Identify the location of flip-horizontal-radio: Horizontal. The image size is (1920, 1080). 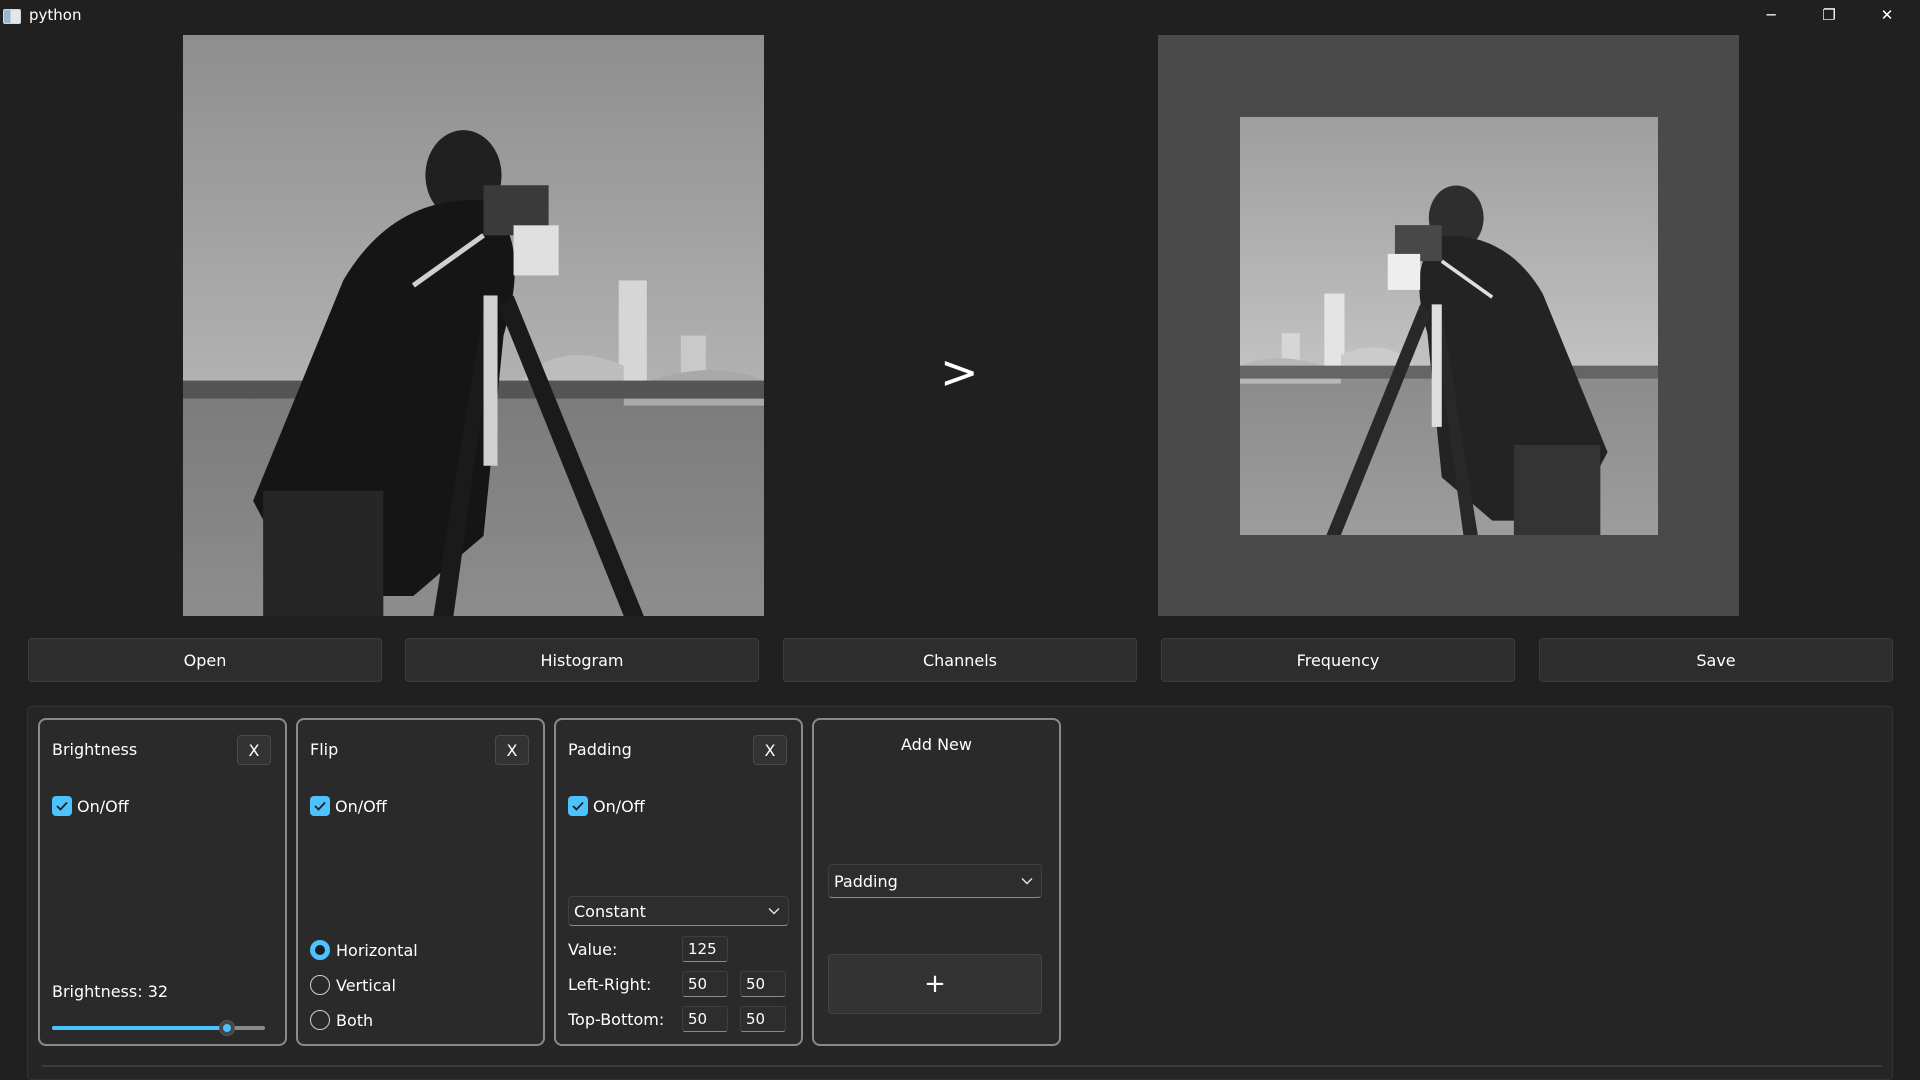
(364, 950).